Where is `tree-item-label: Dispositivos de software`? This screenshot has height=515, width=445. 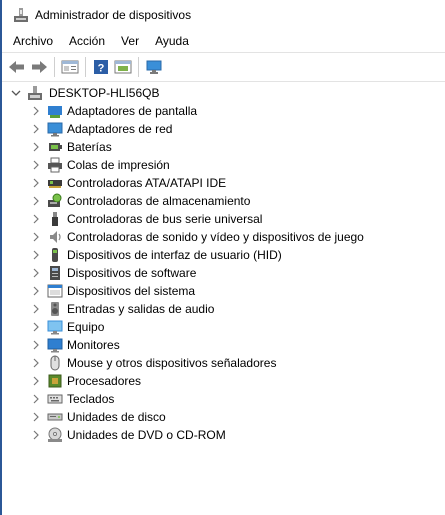
tree-item-label: Dispositivos de software is located at coordinates (132, 273).